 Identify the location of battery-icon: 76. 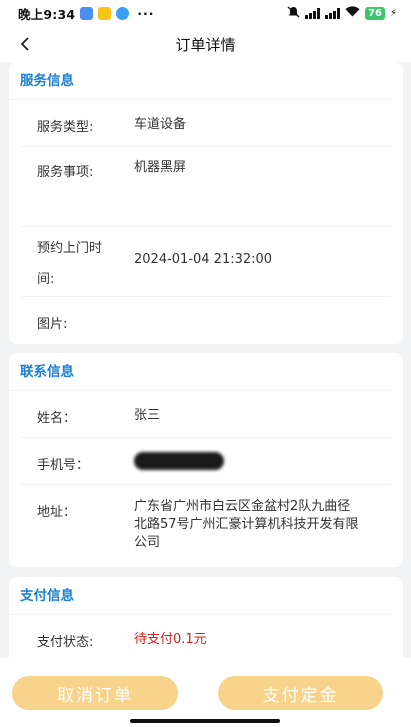
(375, 13).